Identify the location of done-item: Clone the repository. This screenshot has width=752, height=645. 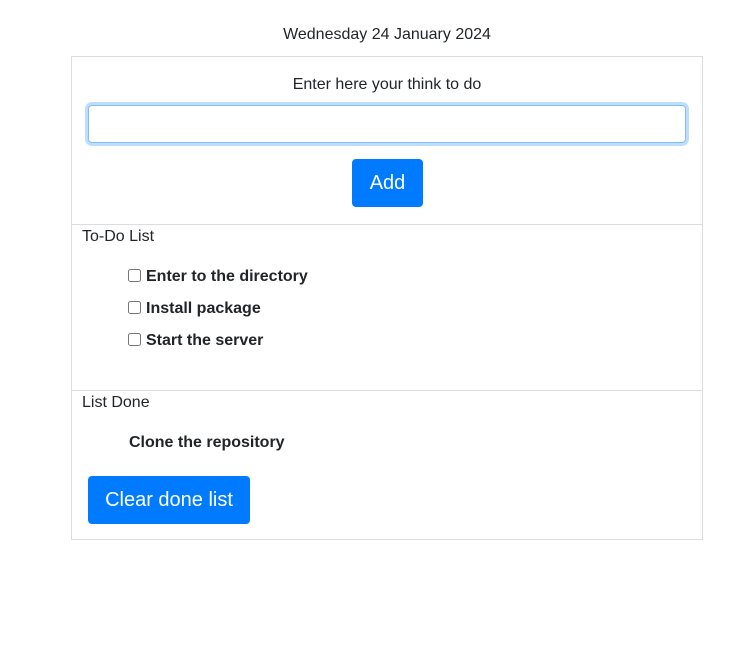
(207, 442).